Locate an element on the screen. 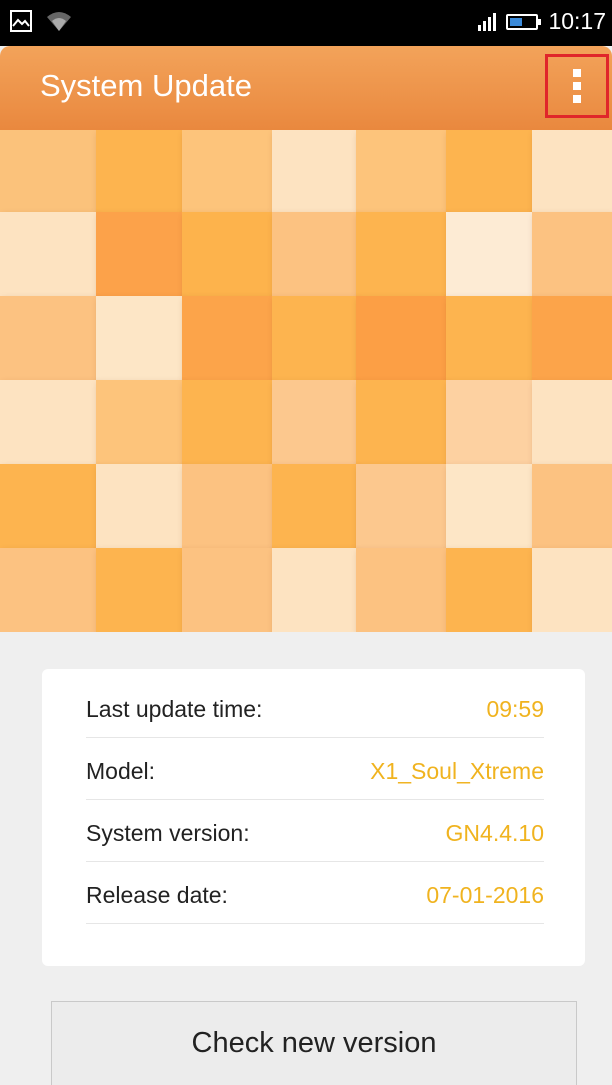 Image resolution: width=612 pixels, height=1085 pixels. action-bar: System Update is located at coordinates (306, 88).